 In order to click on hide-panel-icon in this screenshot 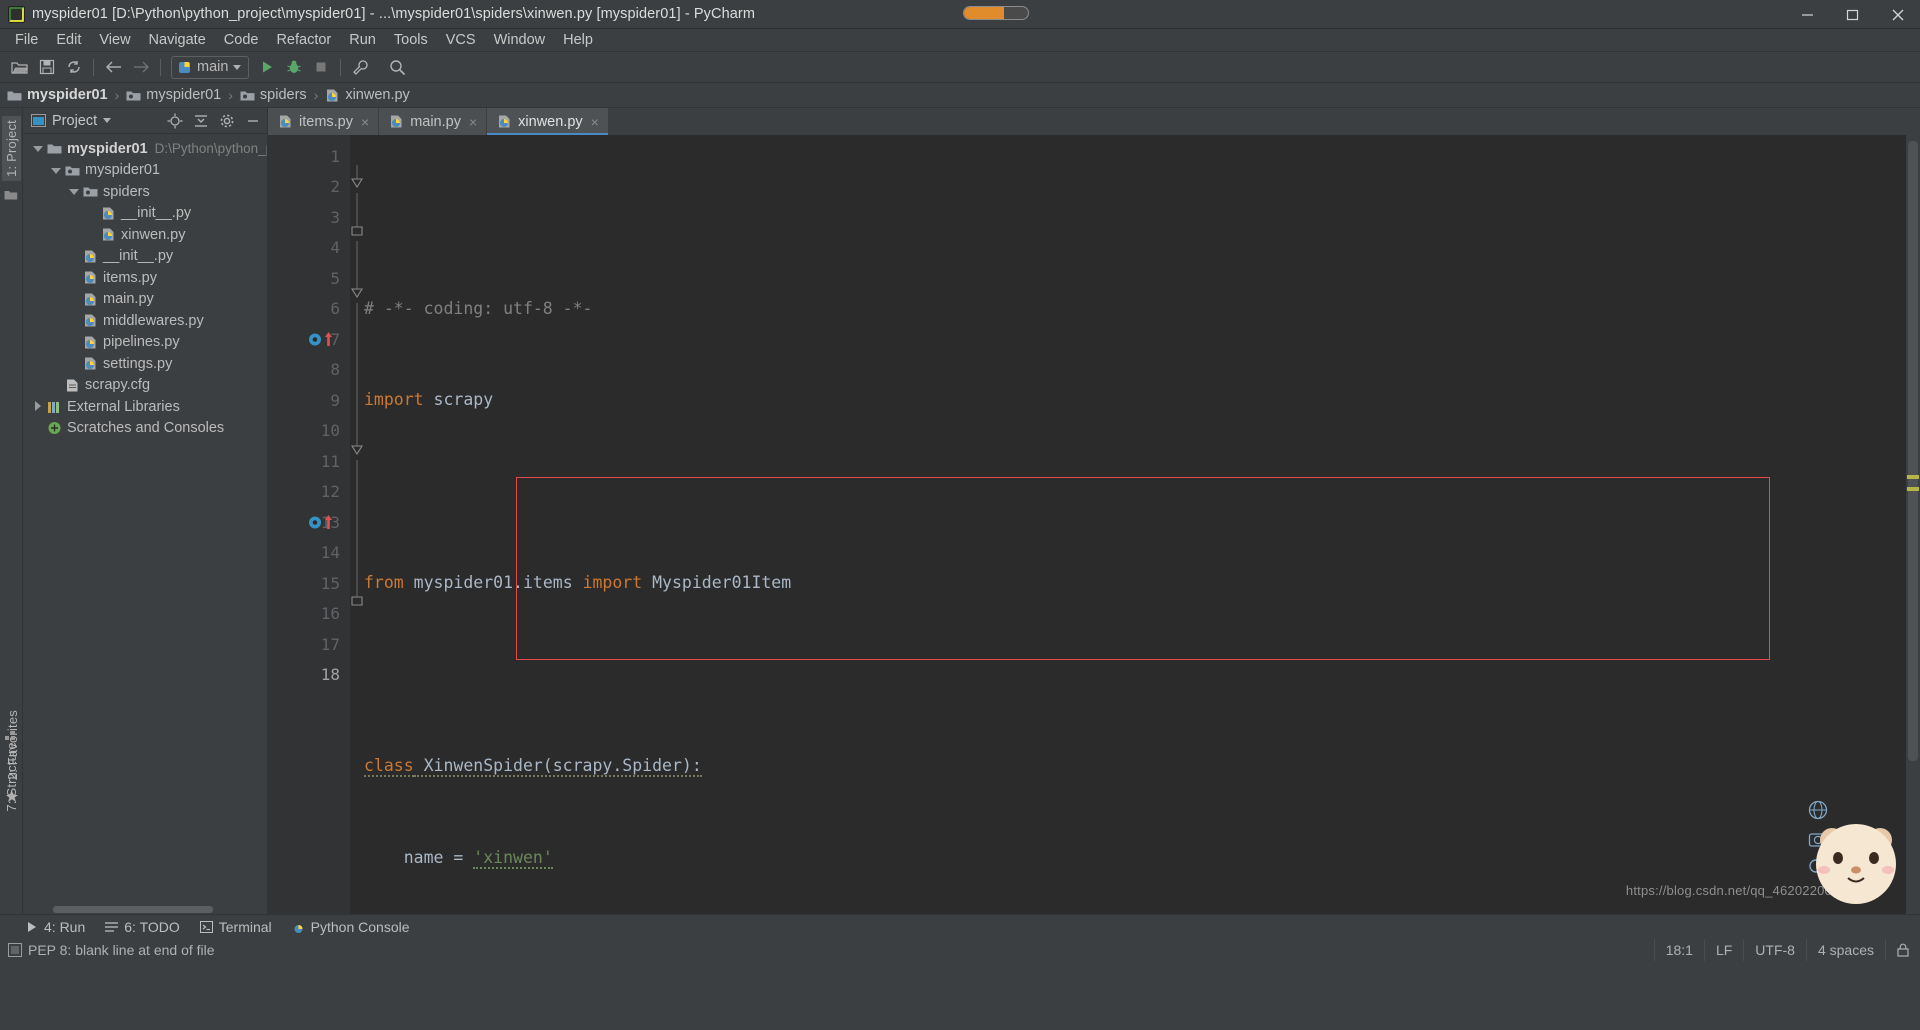, I will do `click(253, 121)`.